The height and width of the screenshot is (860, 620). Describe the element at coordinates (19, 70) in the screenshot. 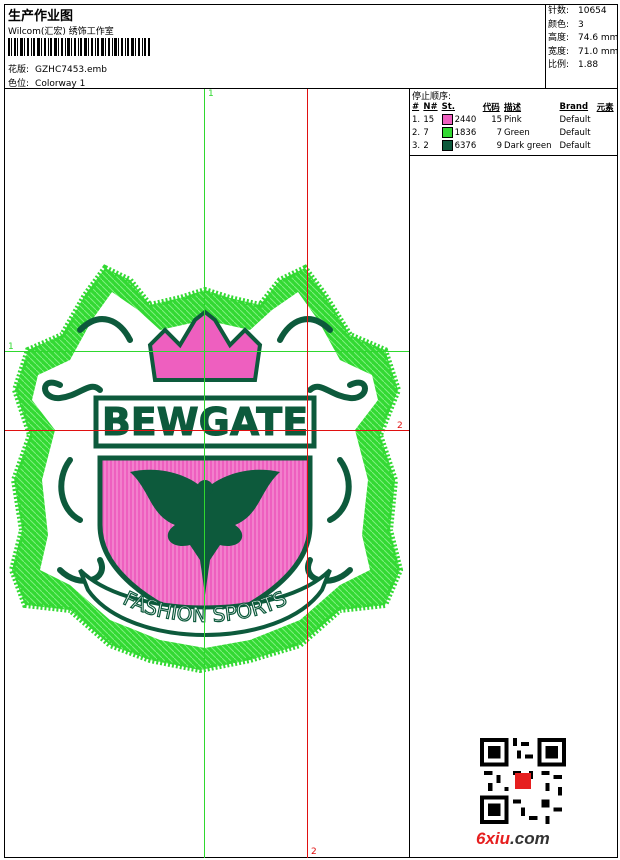

I see `design-label: 花版:` at that location.